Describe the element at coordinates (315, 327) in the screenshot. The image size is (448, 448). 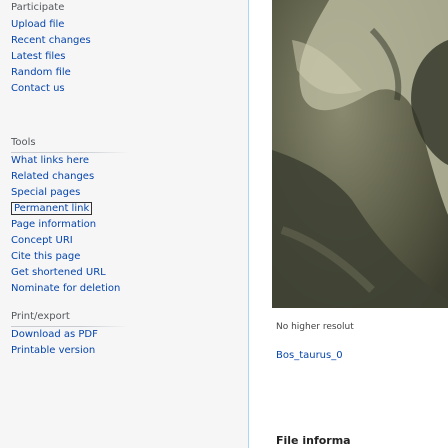
I see `resolution-note: No higher resolut` at that location.